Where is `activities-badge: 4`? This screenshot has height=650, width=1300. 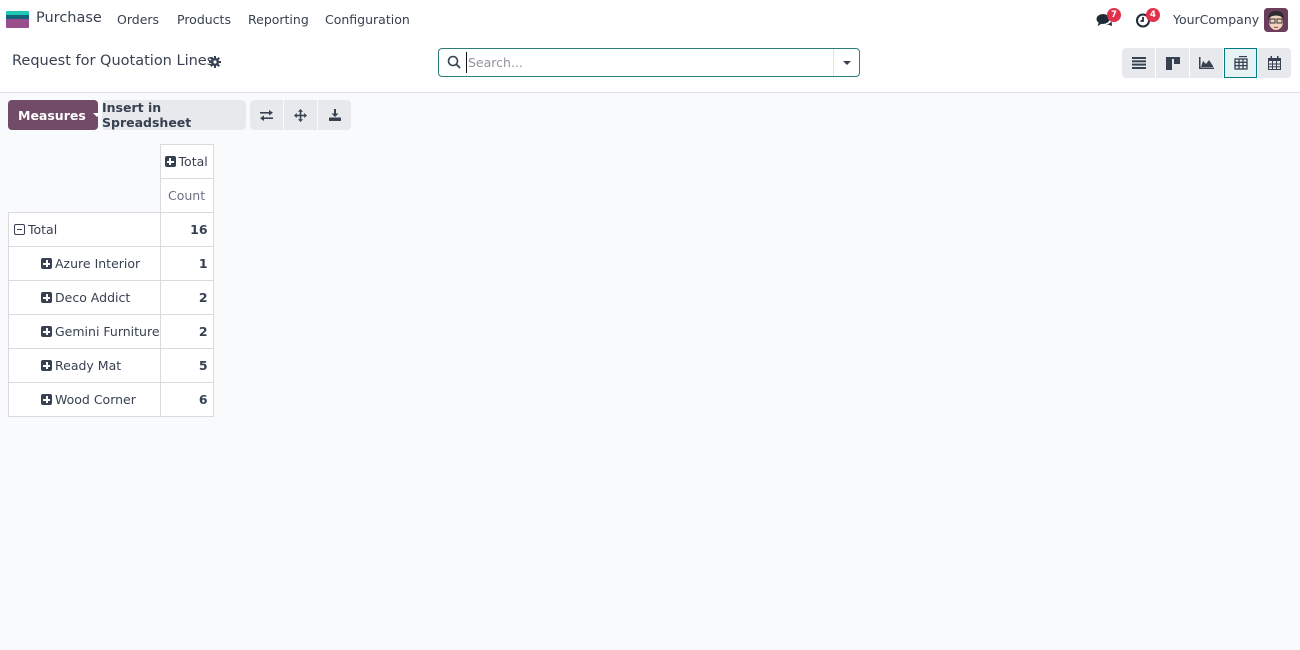 activities-badge: 4 is located at coordinates (1153, 15).